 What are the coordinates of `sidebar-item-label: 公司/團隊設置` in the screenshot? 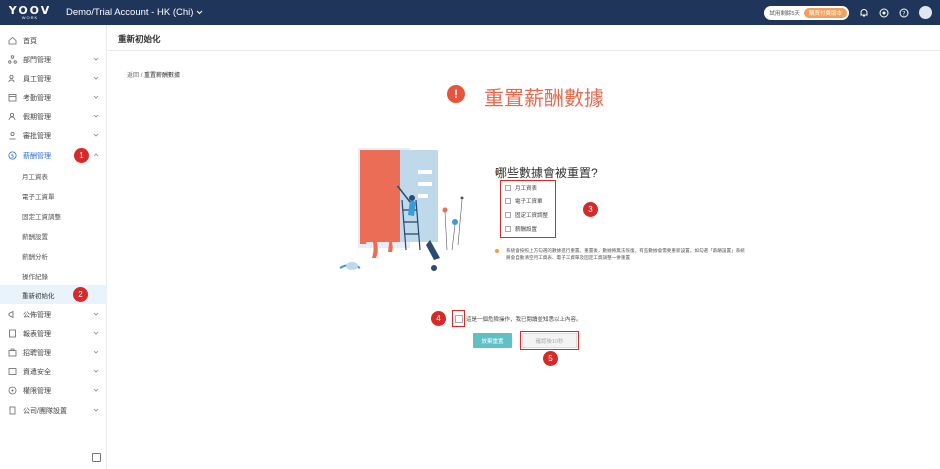 It's located at (45, 411).